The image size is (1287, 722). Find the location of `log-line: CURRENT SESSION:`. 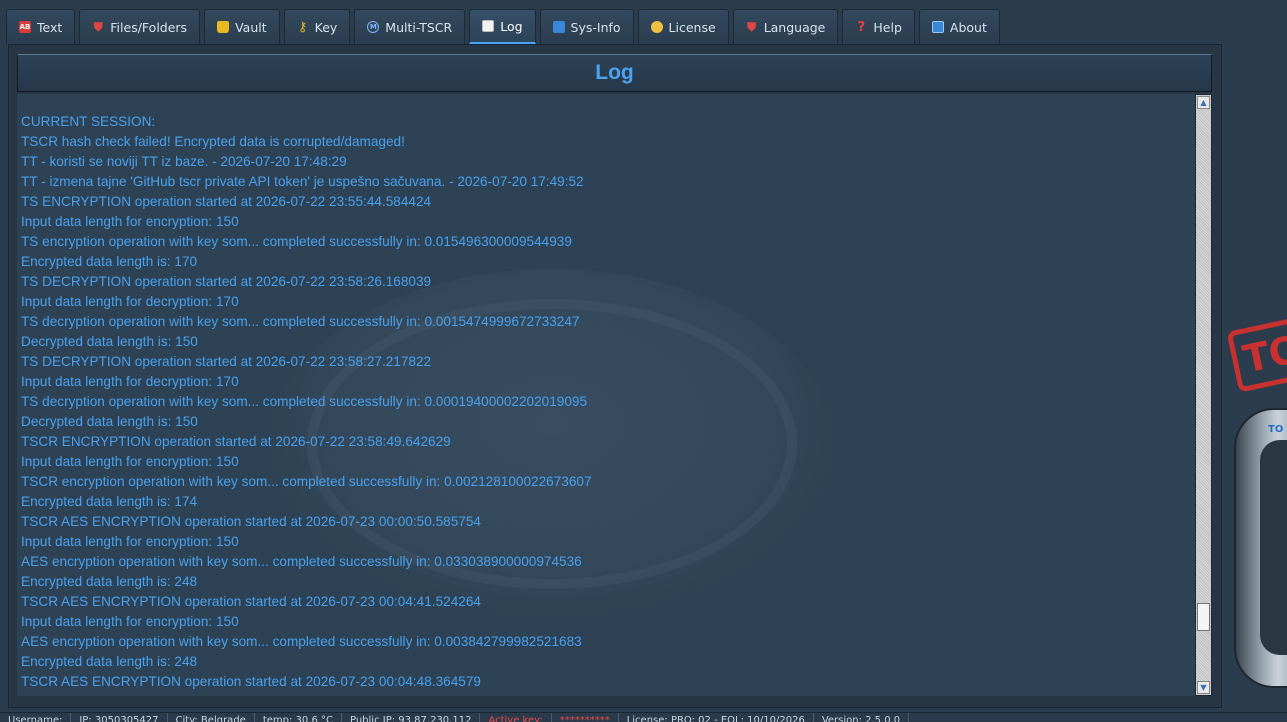

log-line: CURRENT SESSION: is located at coordinates (88, 121).